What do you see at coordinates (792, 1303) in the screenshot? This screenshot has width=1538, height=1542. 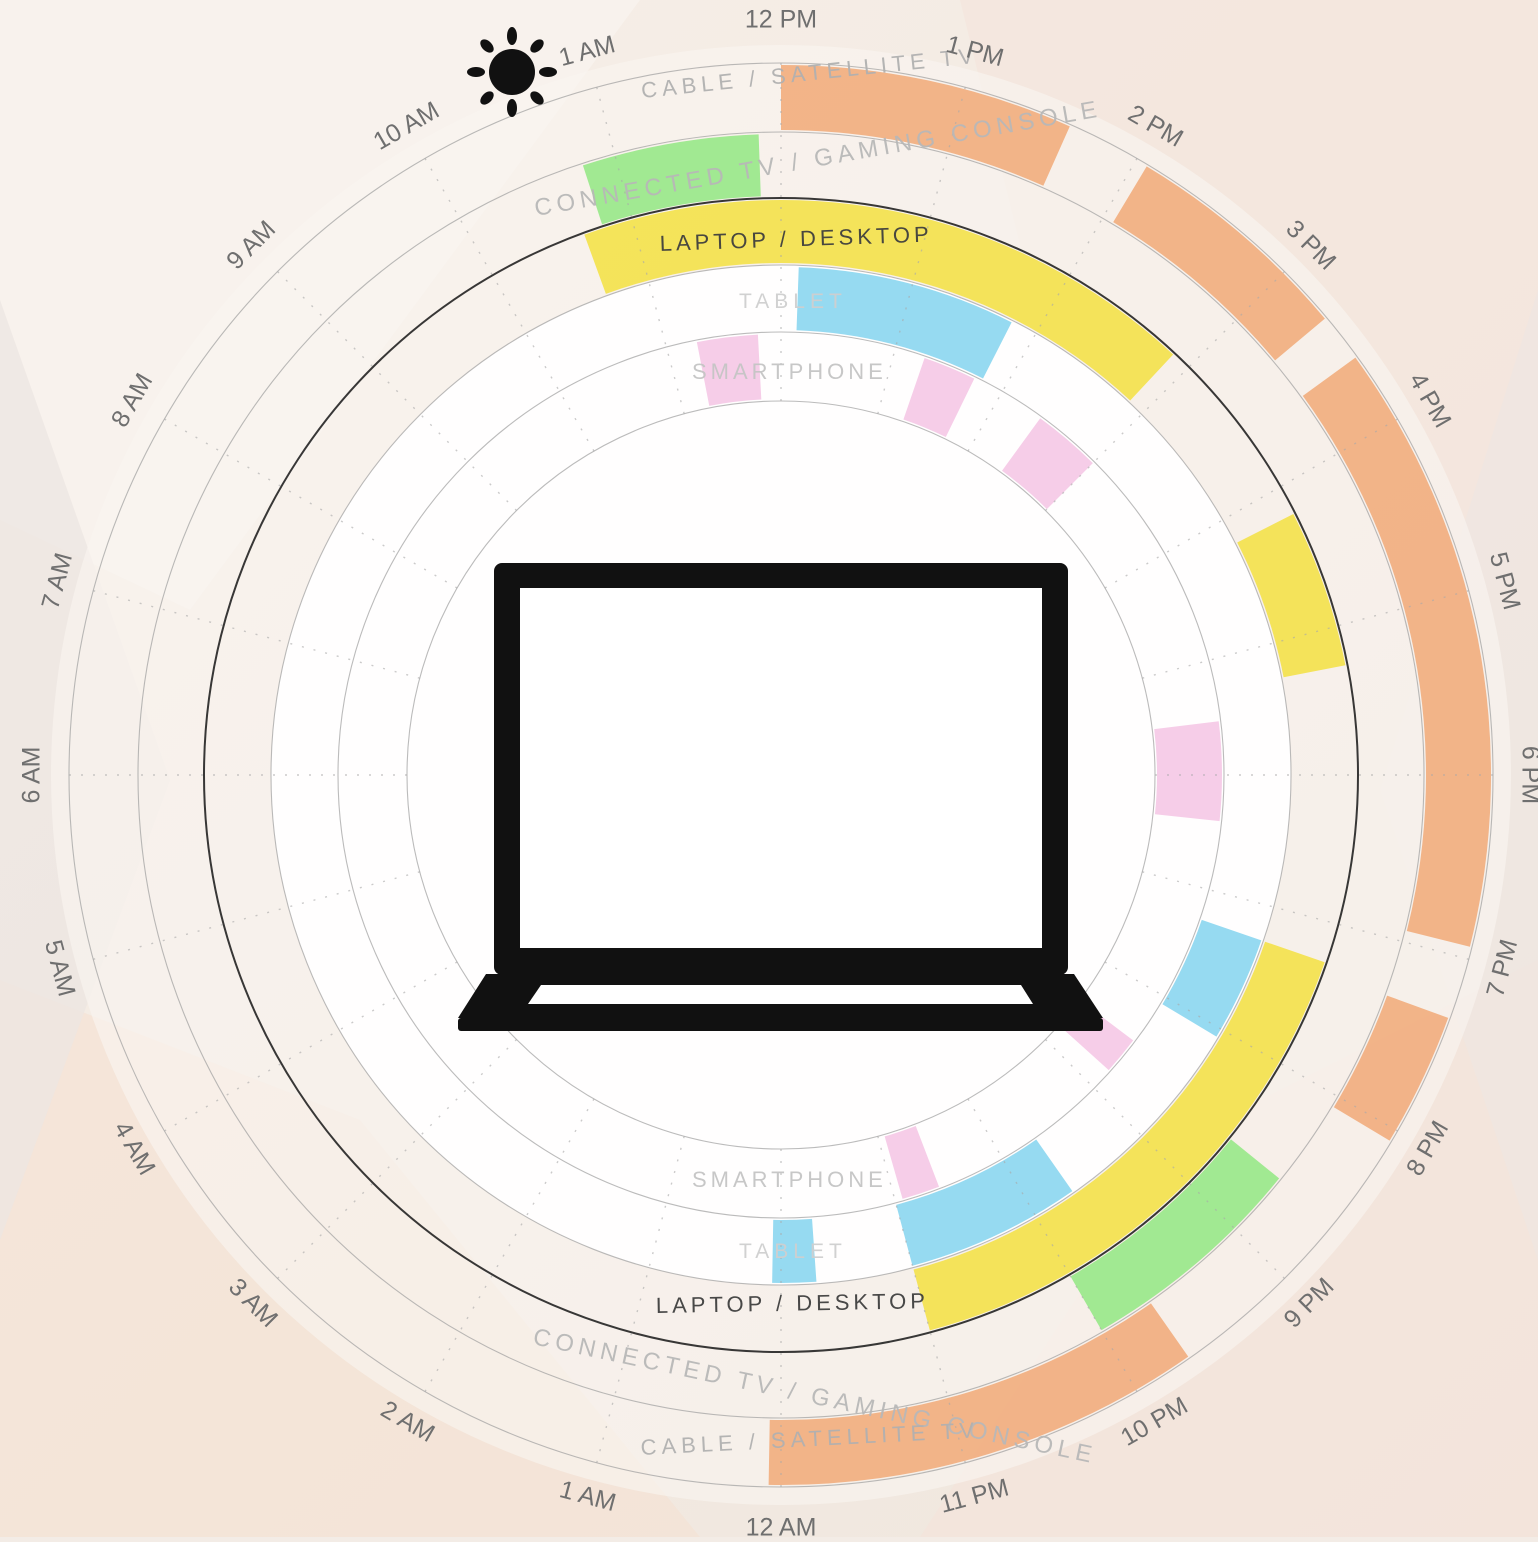 I see `laptop-bottom-label: LAPTOP / DESKTOP` at bounding box center [792, 1303].